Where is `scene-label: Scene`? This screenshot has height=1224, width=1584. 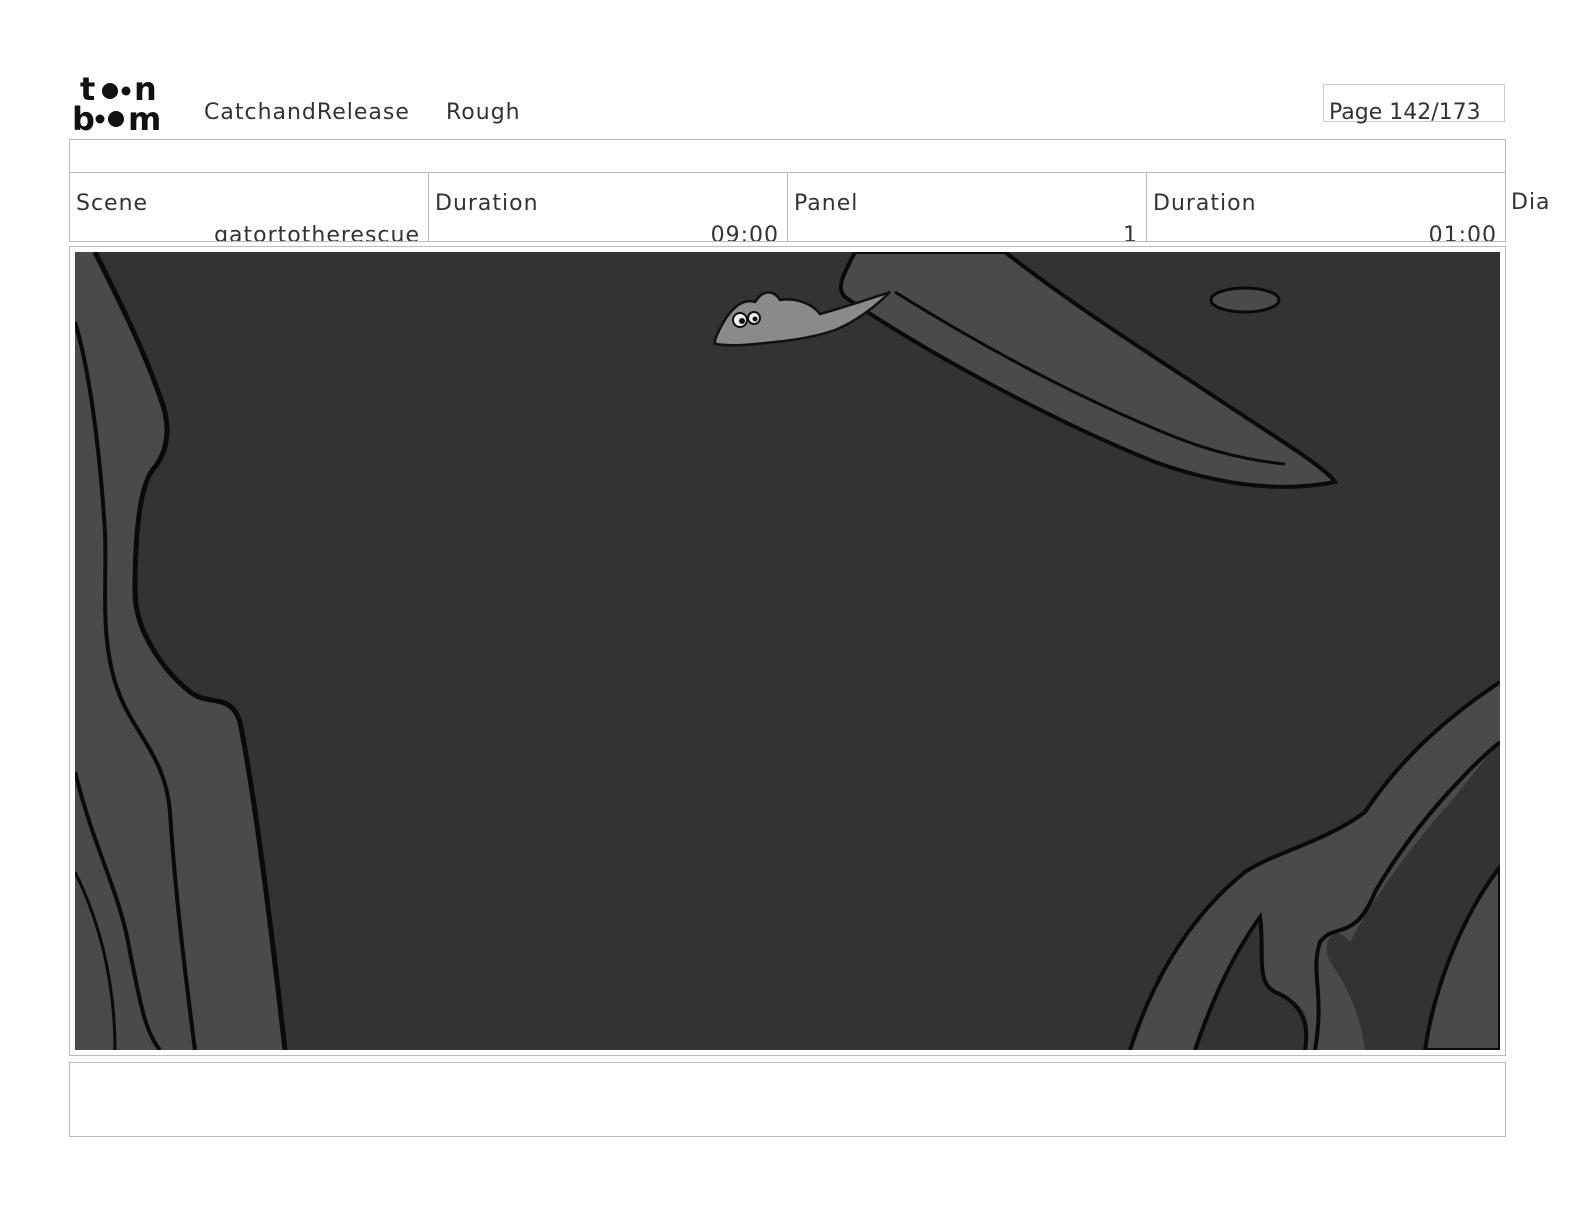 scene-label: Scene is located at coordinates (112, 203).